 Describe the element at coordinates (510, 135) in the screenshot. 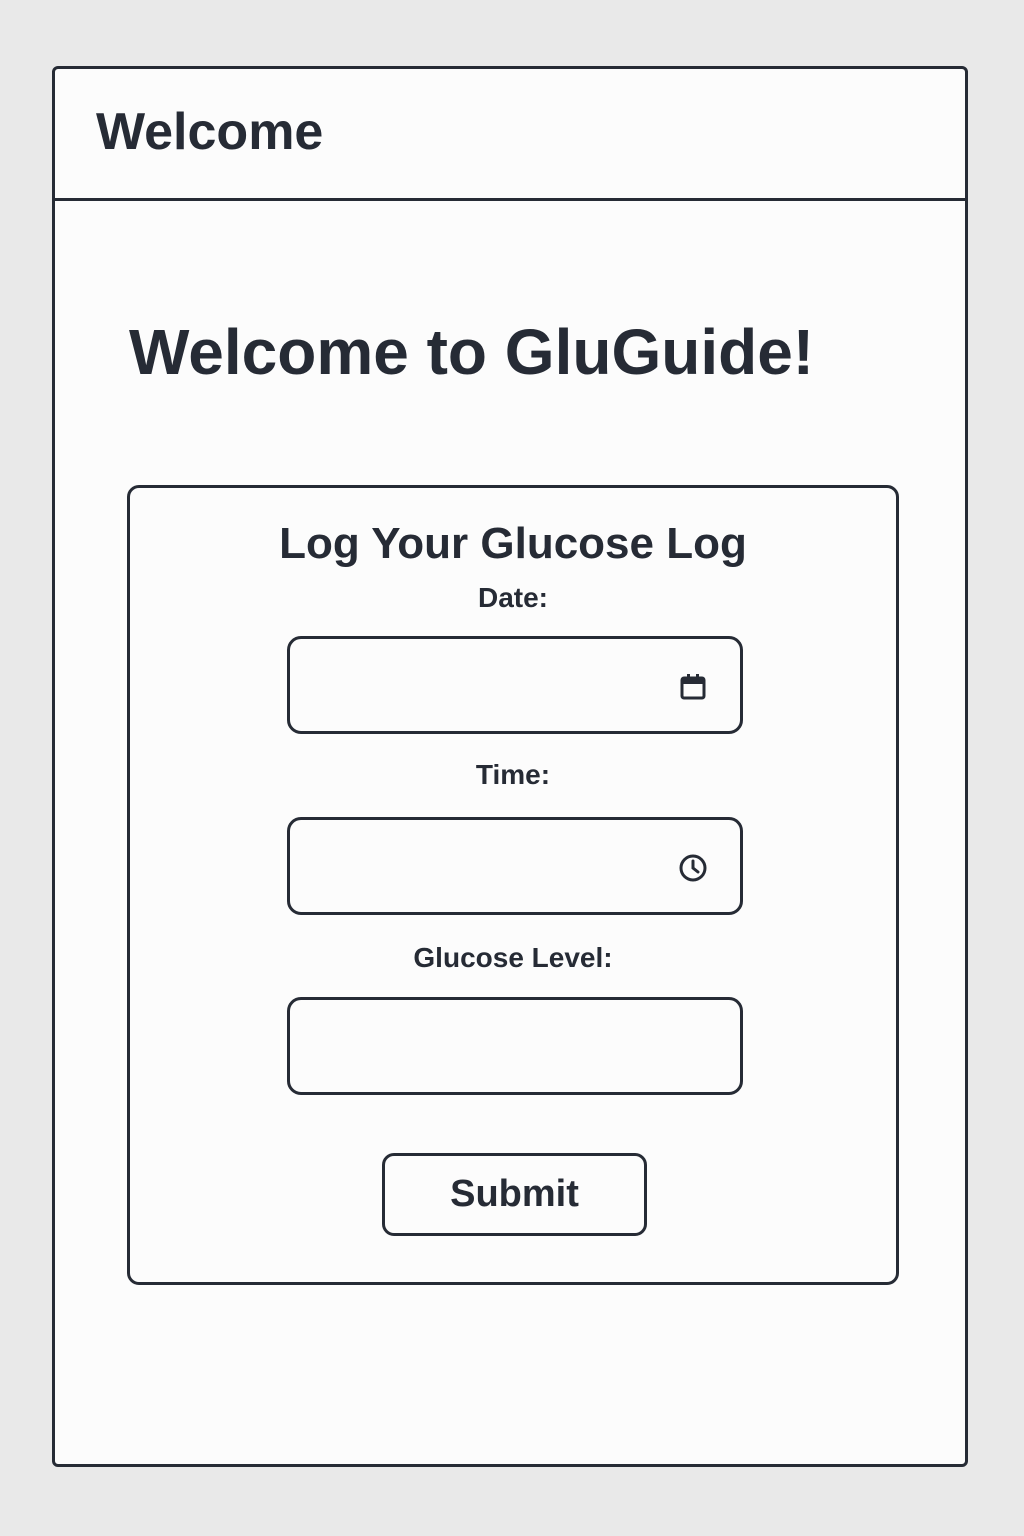

I see `header-bar: Welcome` at that location.